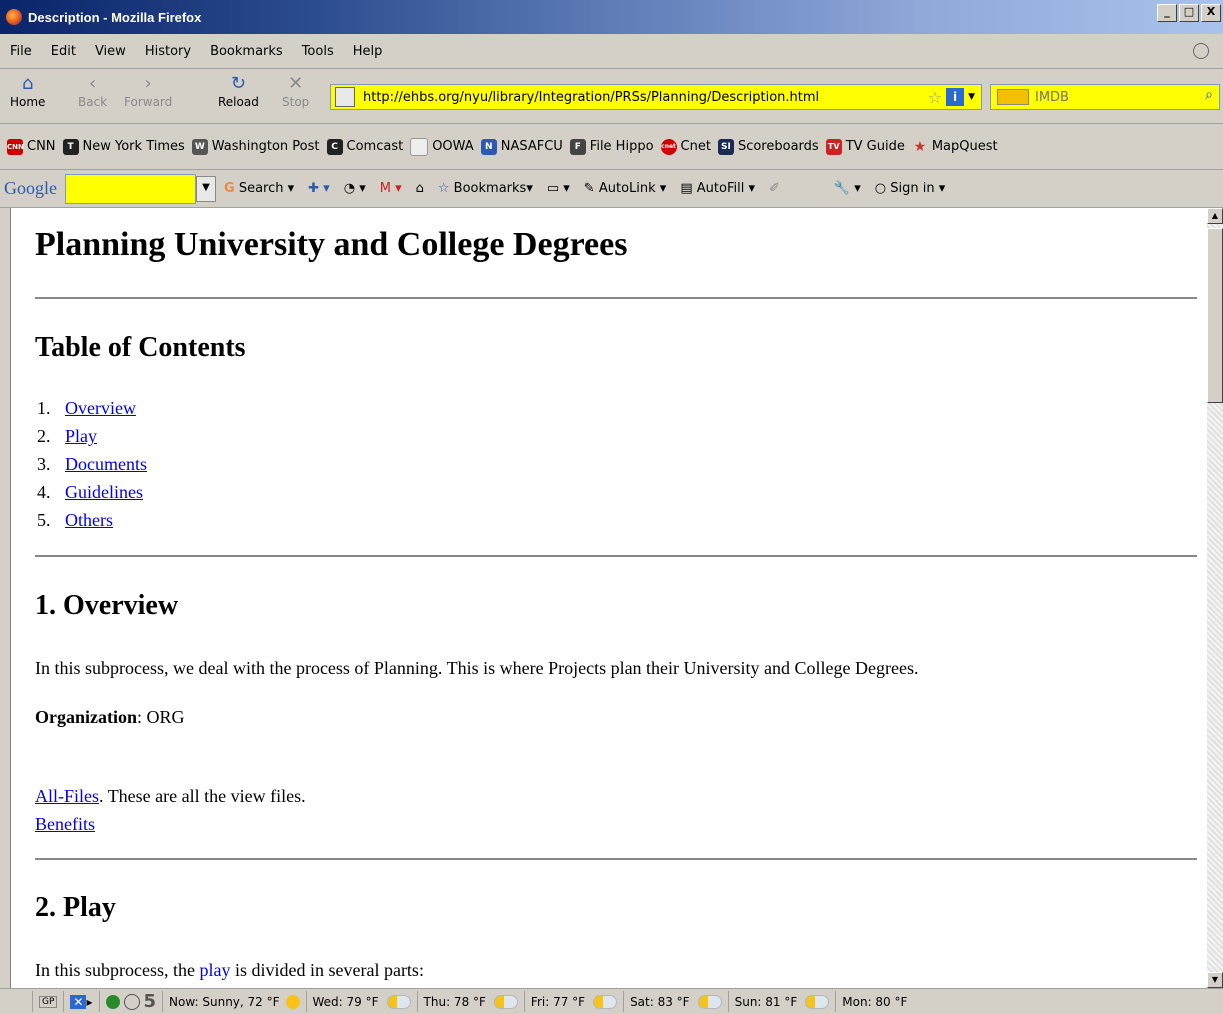 The image size is (1223, 1014). I want to click on toc-link-documents: Documents, so click(106, 464).